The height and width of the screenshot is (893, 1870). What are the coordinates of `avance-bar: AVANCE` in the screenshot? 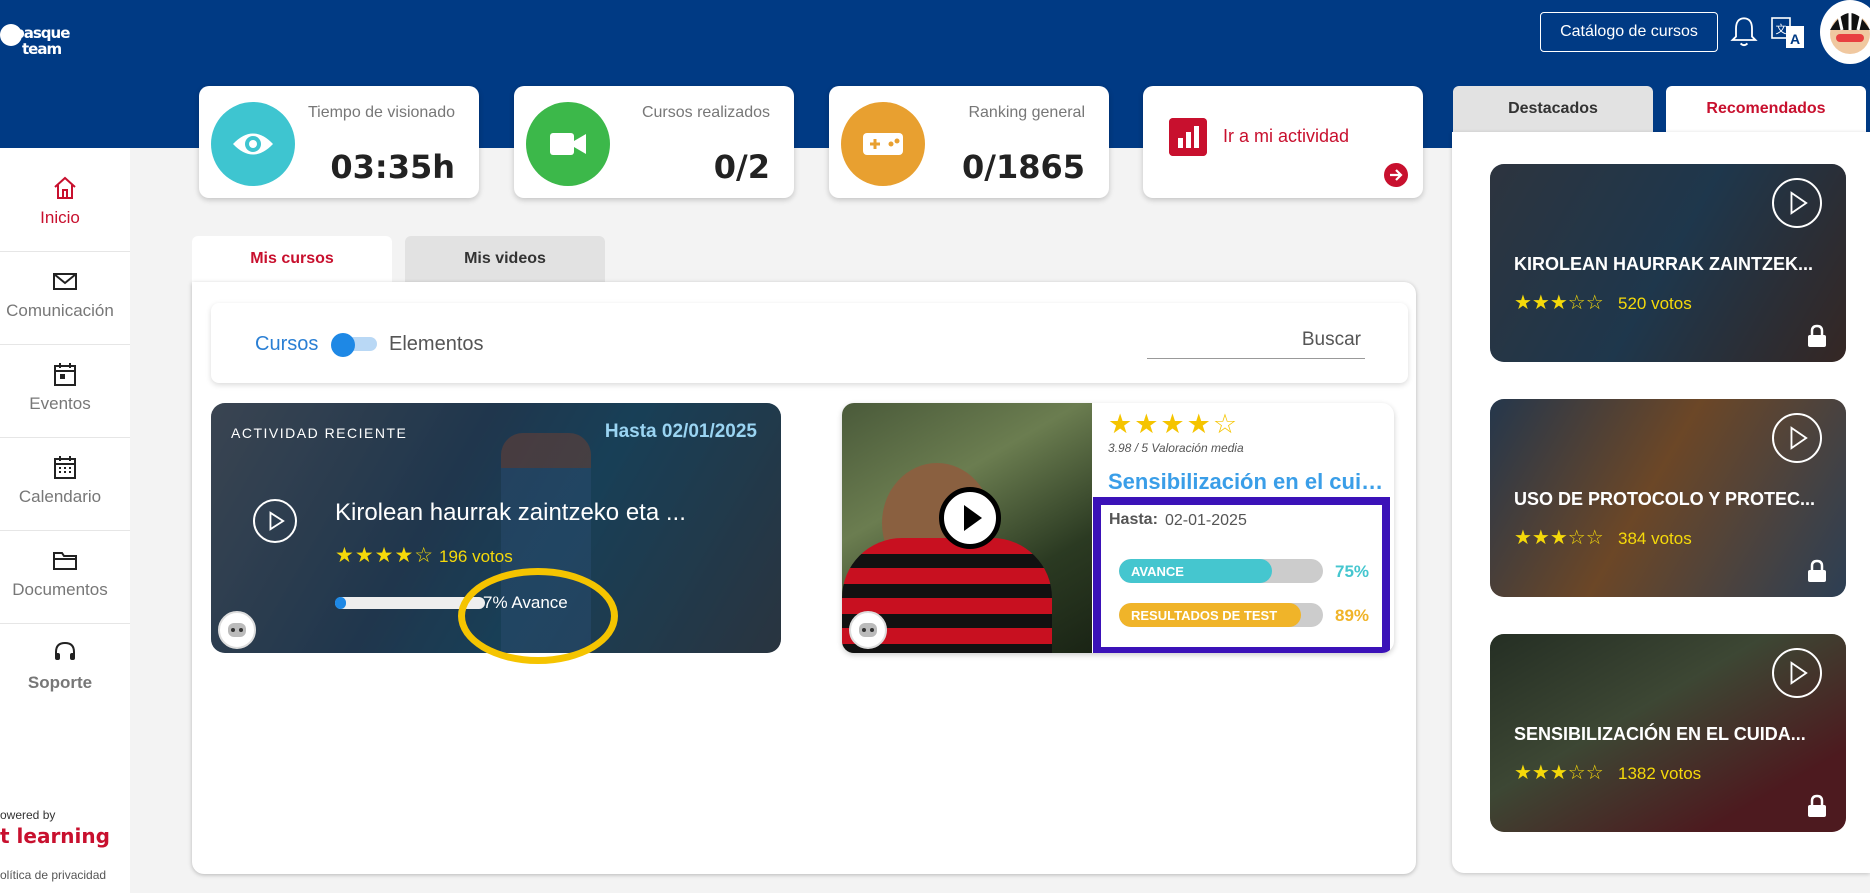 It's located at (1221, 571).